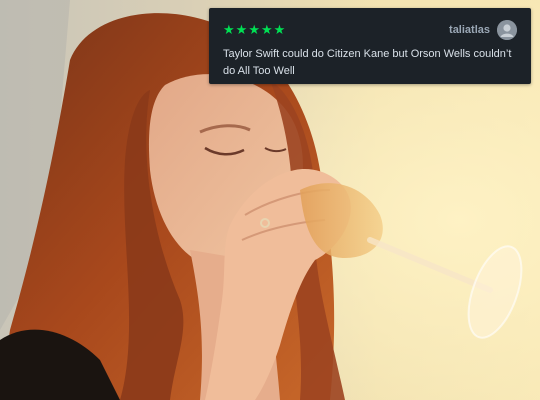 The width and height of the screenshot is (540, 400). I want to click on username: taliatlas, so click(469, 30).